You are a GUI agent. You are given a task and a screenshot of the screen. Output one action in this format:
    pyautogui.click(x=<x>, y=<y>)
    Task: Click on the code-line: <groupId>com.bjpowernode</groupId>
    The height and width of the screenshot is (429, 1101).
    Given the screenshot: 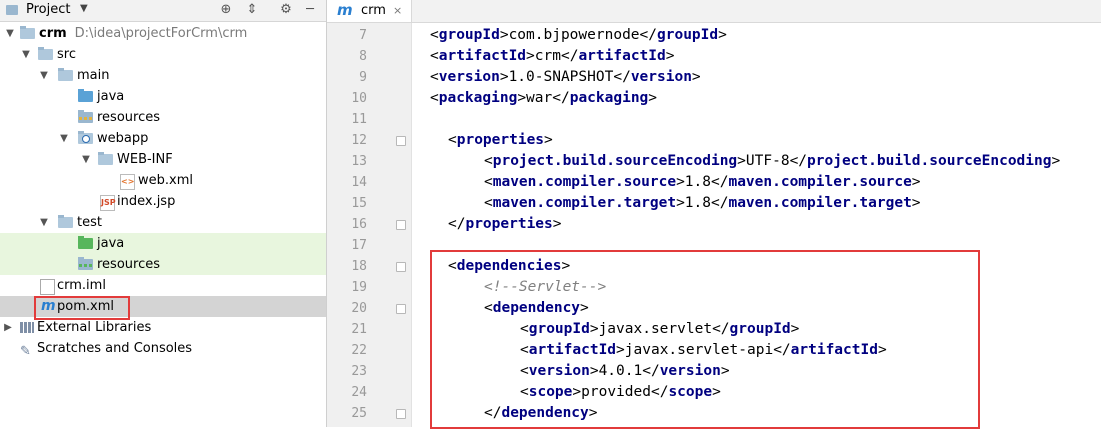 What is the action you would take?
    pyautogui.click(x=578, y=35)
    